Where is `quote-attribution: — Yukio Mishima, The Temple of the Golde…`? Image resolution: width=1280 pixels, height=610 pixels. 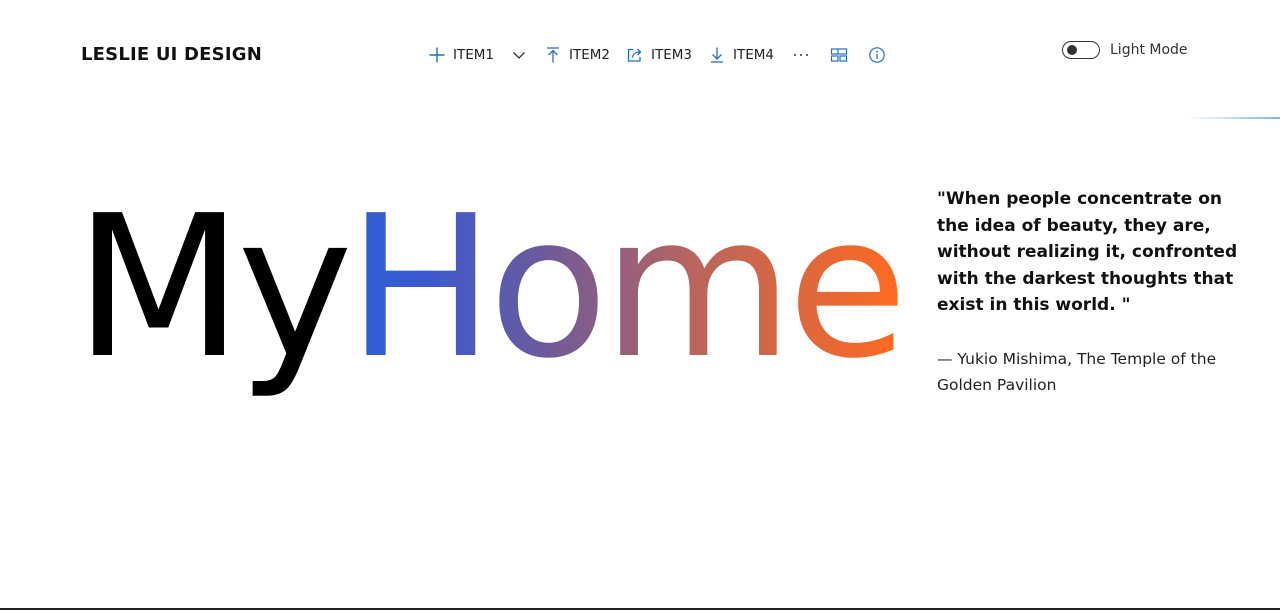 quote-attribution: — Yukio Mishima, The Temple of the Golde… is located at coordinates (1077, 372).